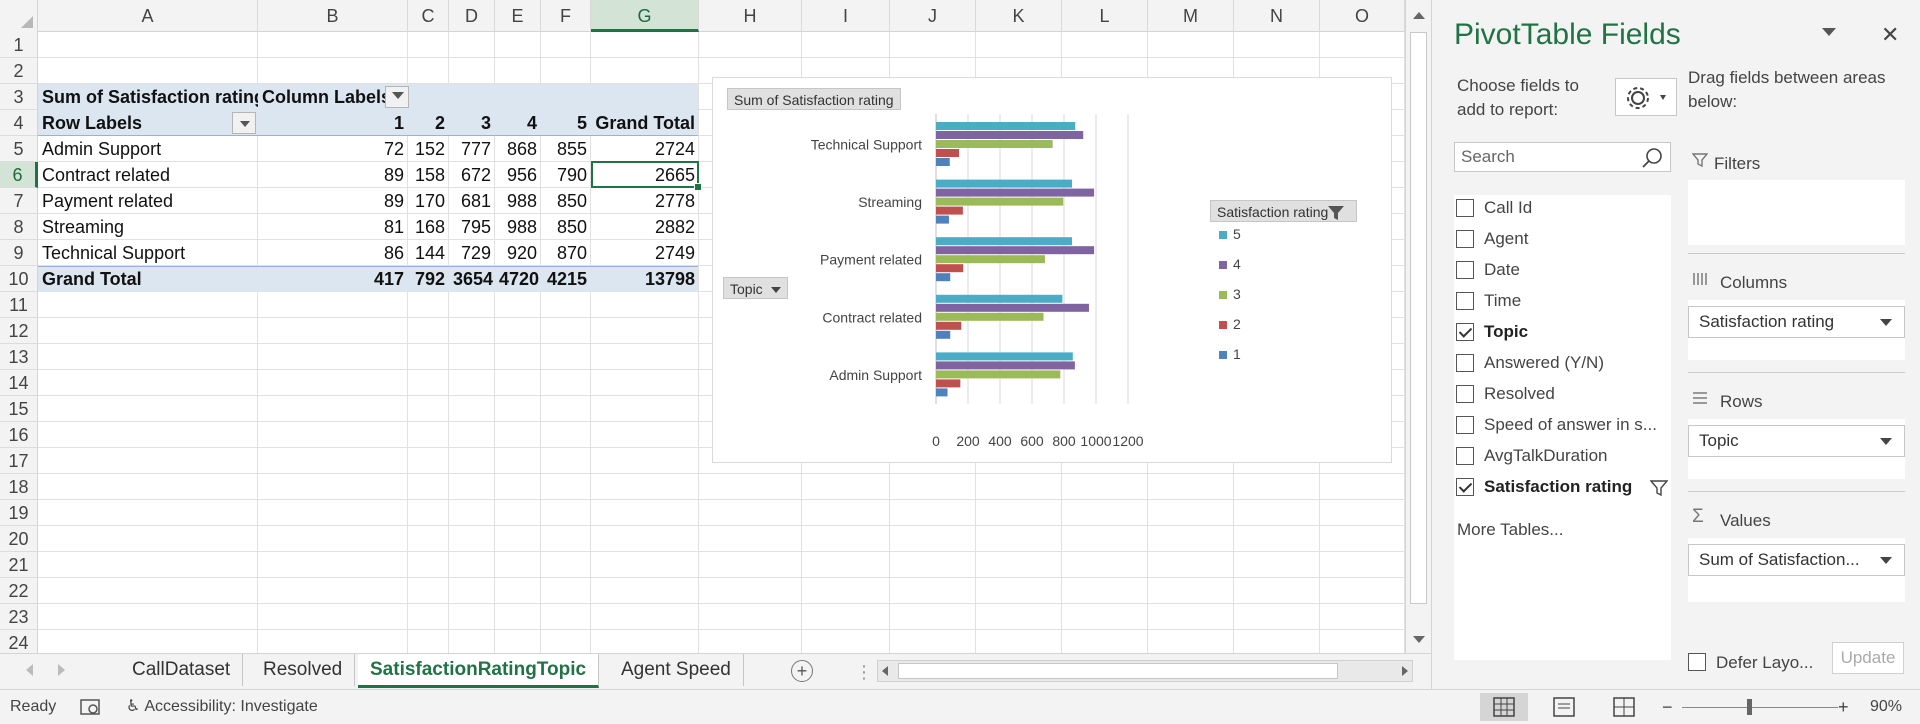 This screenshot has width=1920, height=724. What do you see at coordinates (1890, 35) in the screenshot?
I see `close-icon: ✕` at bounding box center [1890, 35].